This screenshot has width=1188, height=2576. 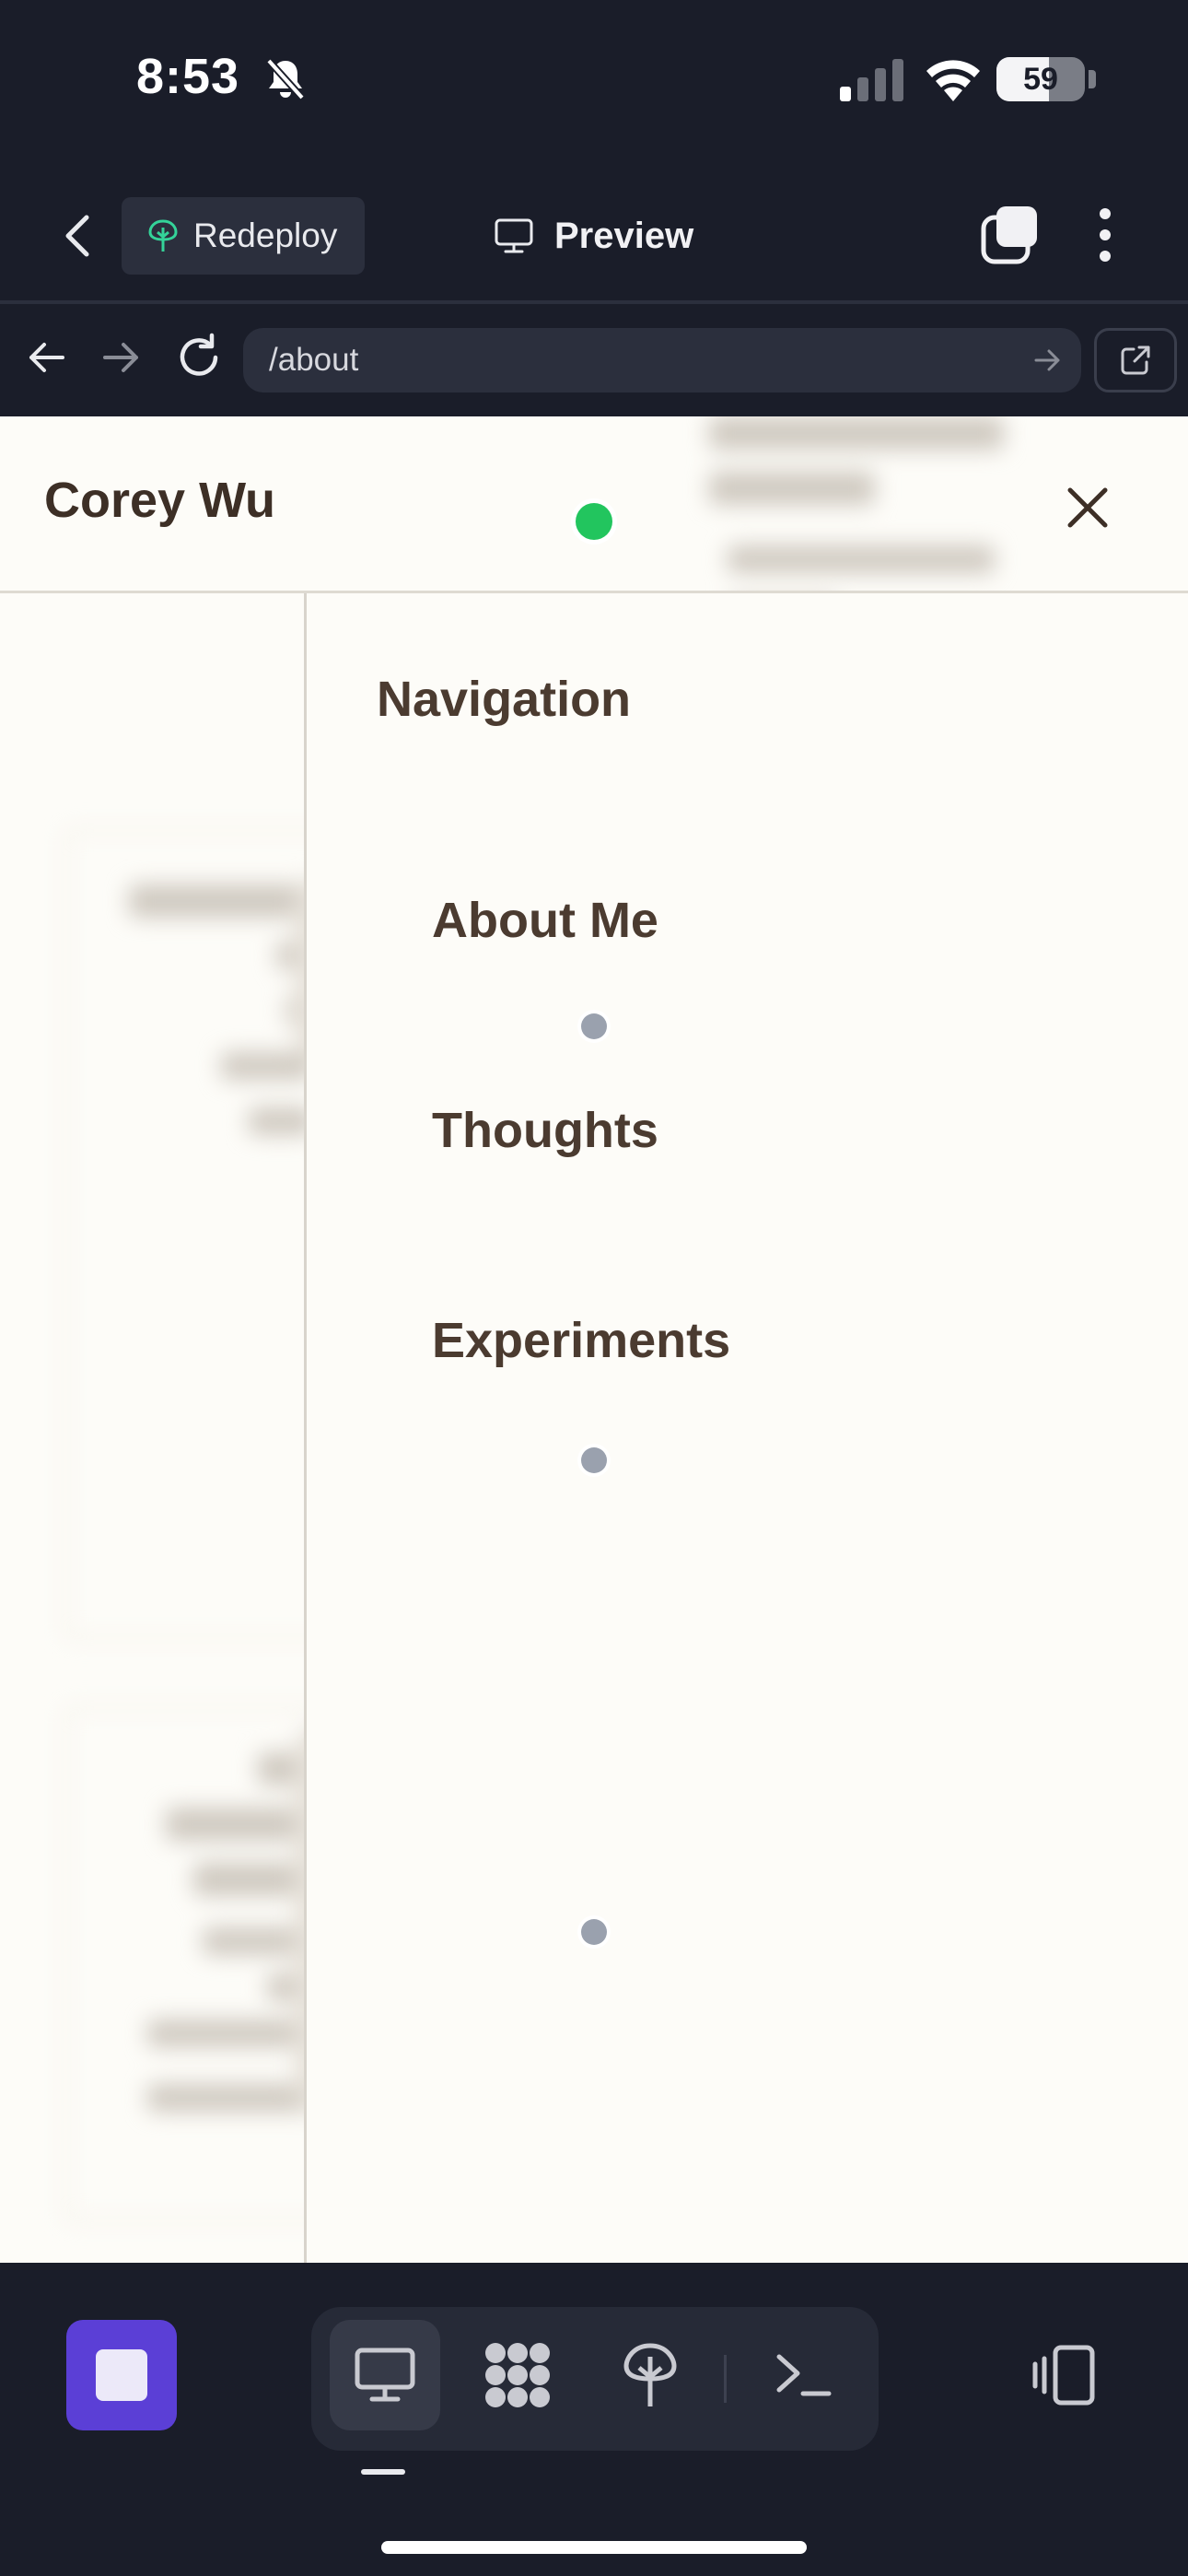 I want to click on nav-item-experiments: Experiments, so click(x=581, y=1340).